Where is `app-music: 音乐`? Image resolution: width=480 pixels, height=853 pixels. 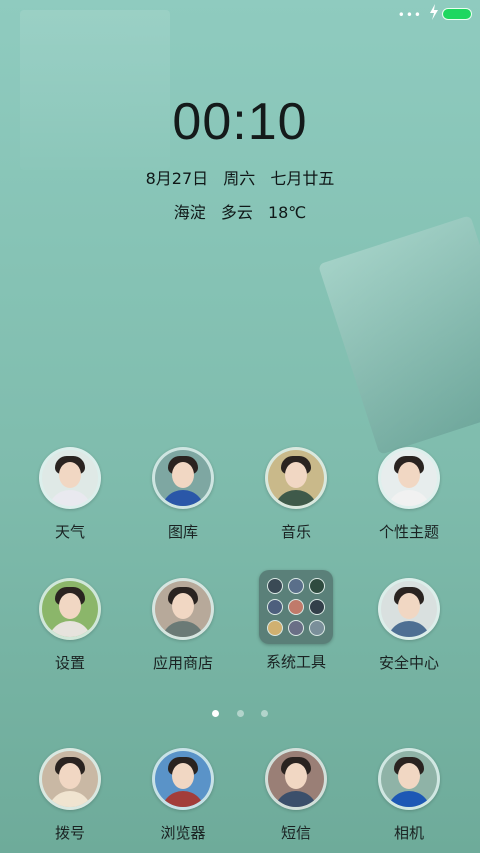 app-music: 音乐 is located at coordinates (296, 494).